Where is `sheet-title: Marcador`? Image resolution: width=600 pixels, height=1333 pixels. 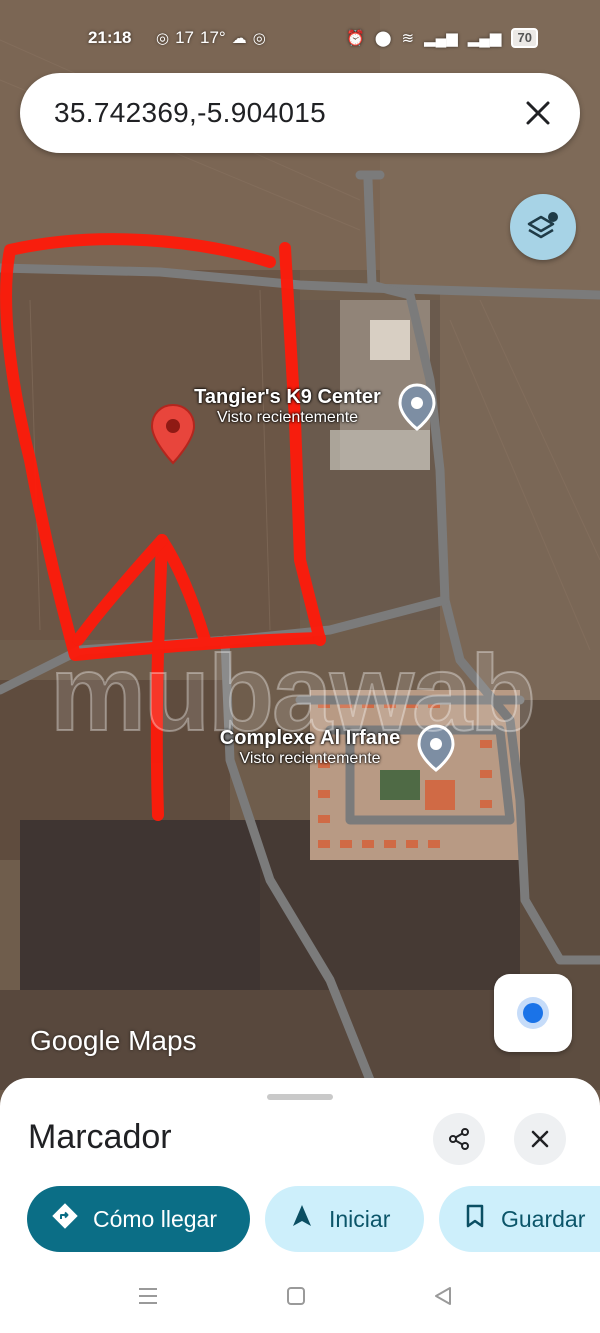
sheet-title: Marcador is located at coordinates (100, 1137).